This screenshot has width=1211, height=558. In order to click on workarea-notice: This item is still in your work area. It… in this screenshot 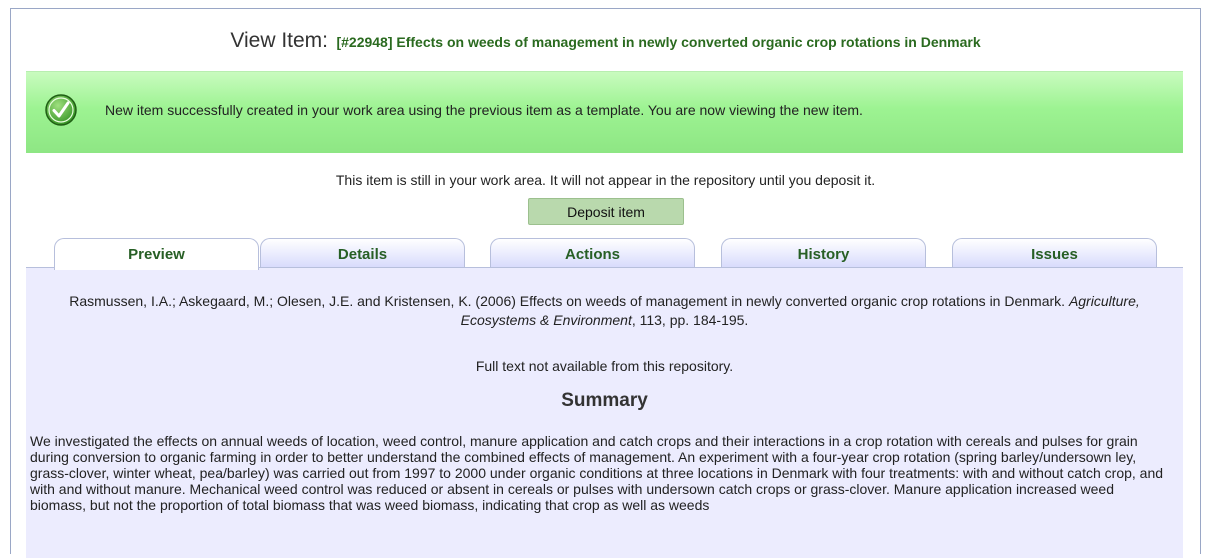, I will do `click(605, 180)`.